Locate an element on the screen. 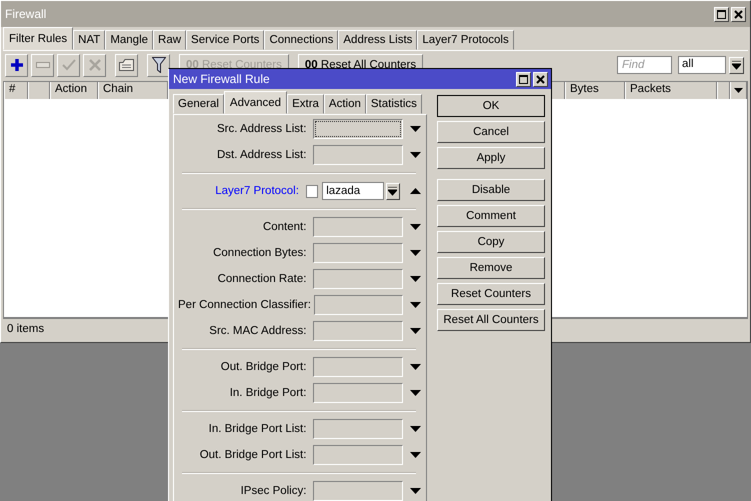 This screenshot has height=501, width=751. field-label: Src. Address List: is located at coordinates (262, 129).